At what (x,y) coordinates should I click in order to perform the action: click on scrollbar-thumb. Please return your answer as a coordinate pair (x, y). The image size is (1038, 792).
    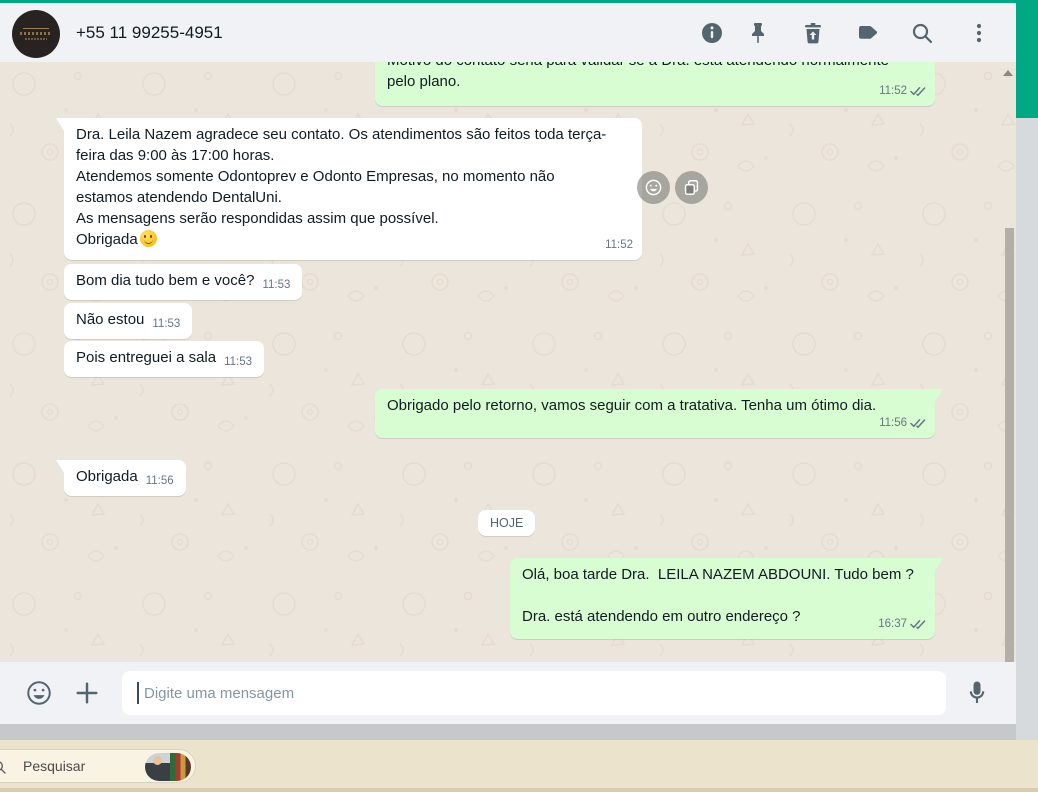
    Looking at the image, I should click on (1009, 445).